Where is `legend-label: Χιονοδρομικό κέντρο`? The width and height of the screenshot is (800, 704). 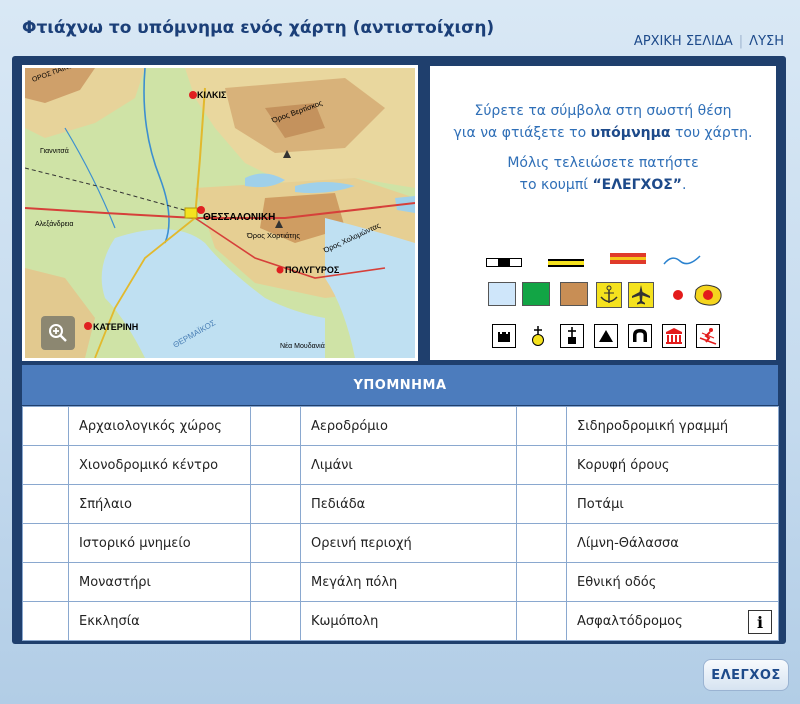
legend-label: Χιονοδρομικό κέντρο is located at coordinates (159, 465).